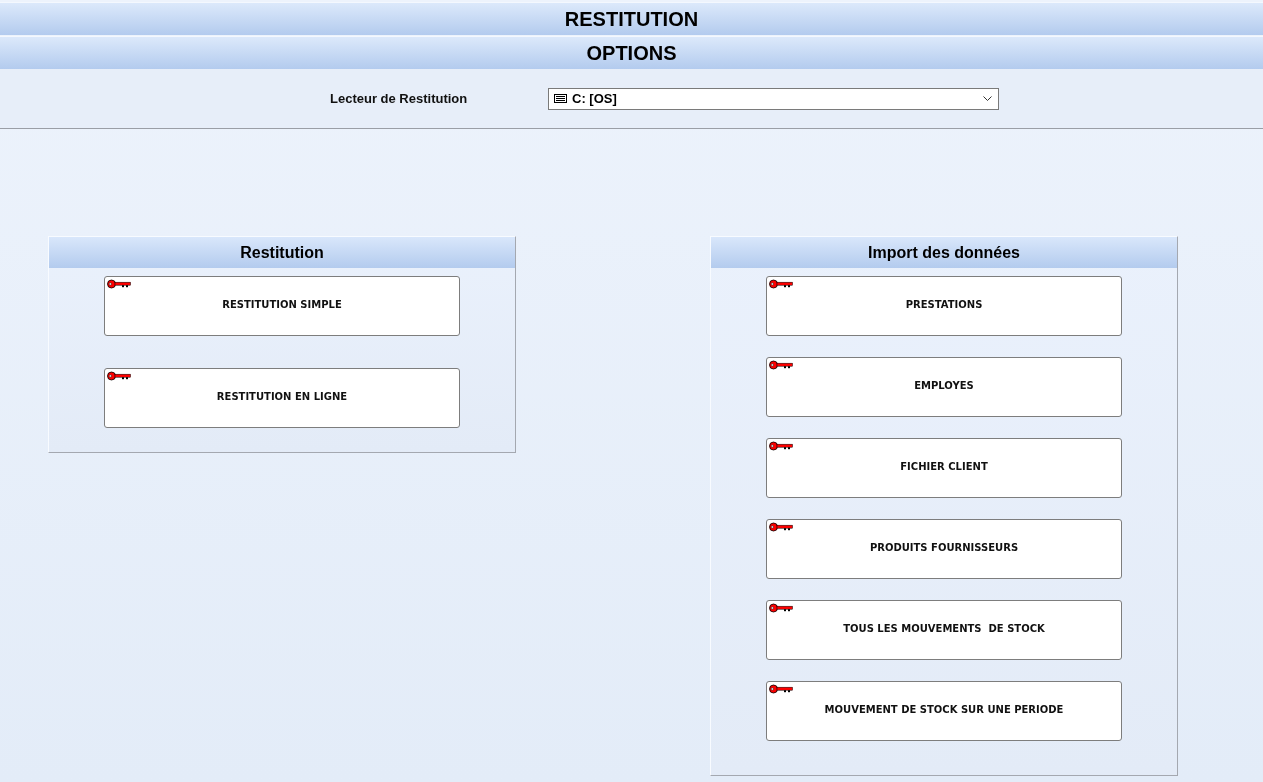  What do you see at coordinates (282, 306) in the screenshot?
I see `action-button: RESTITUTION SIMPLE` at bounding box center [282, 306].